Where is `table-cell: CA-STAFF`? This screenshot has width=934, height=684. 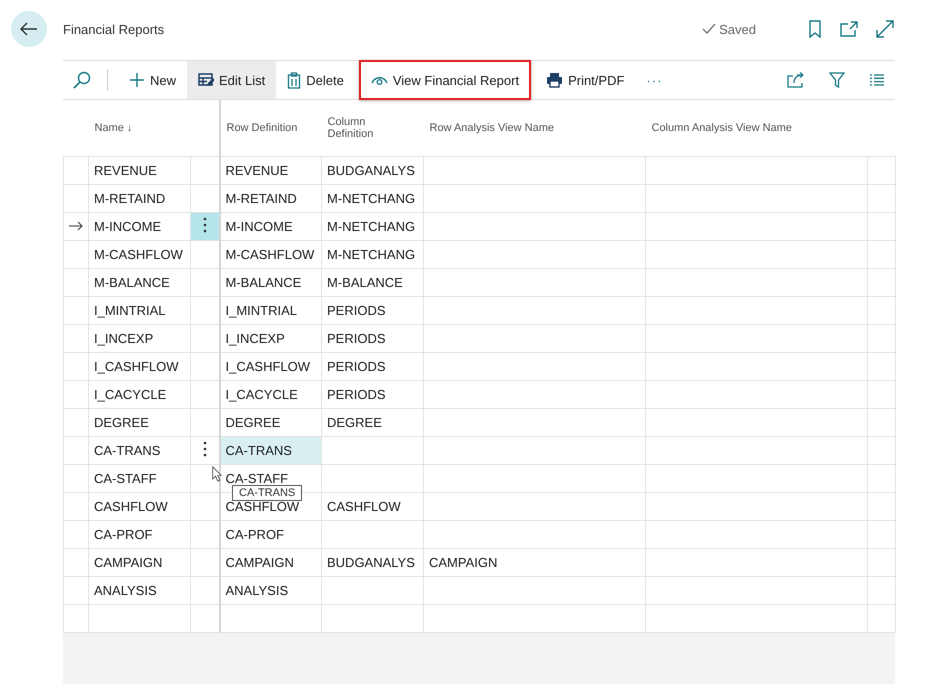
table-cell: CA-STAFF is located at coordinates (257, 478).